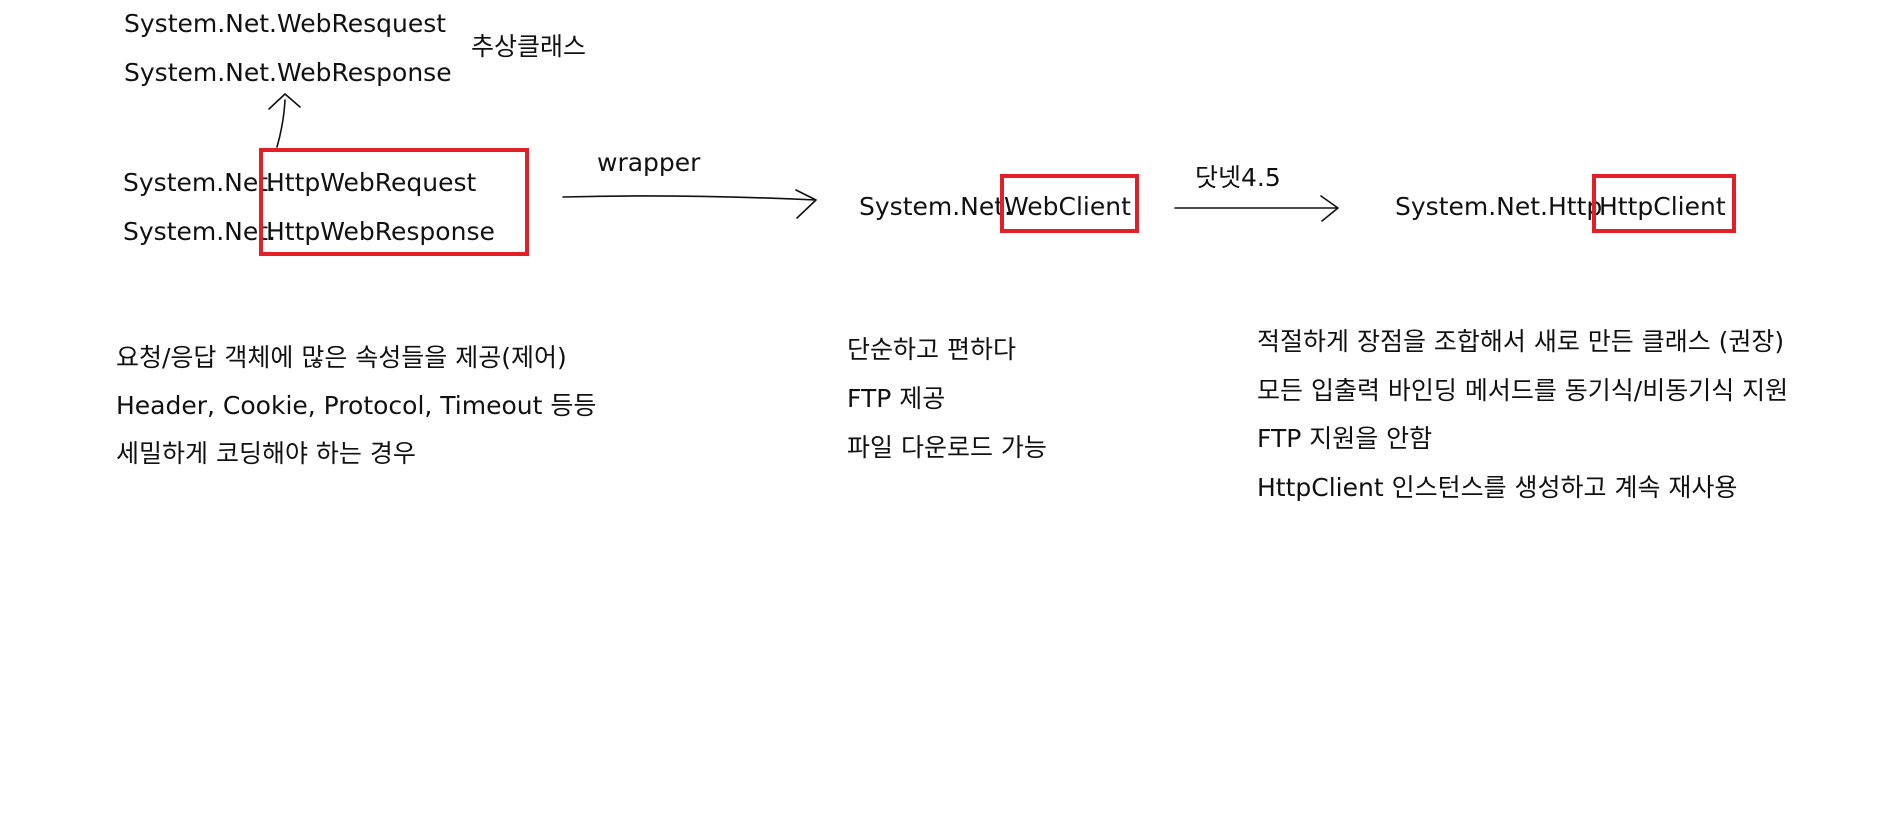 This screenshot has height=833, width=1891. Describe the element at coordinates (947, 447) in the screenshot. I see `web-client-note-3: 파일 다운로드 가능` at that location.